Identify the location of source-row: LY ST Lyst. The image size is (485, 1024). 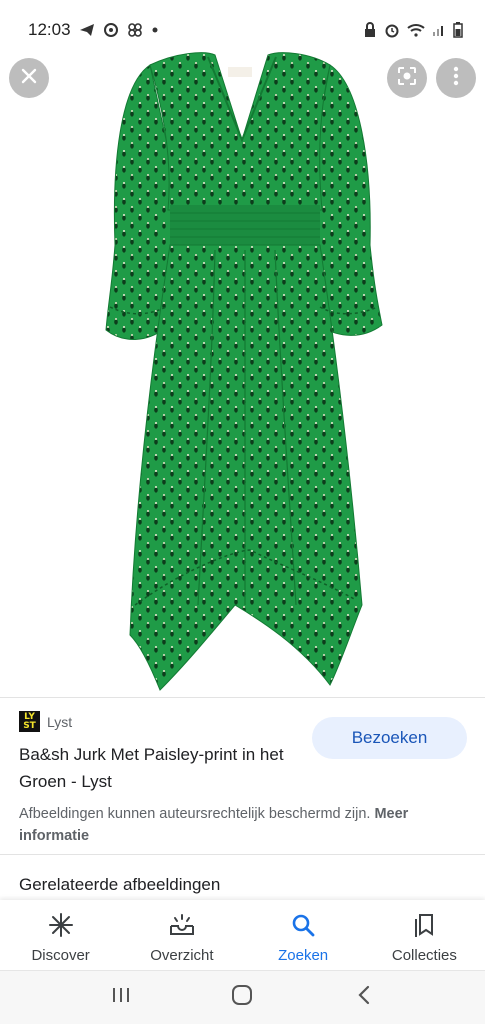
(45, 721).